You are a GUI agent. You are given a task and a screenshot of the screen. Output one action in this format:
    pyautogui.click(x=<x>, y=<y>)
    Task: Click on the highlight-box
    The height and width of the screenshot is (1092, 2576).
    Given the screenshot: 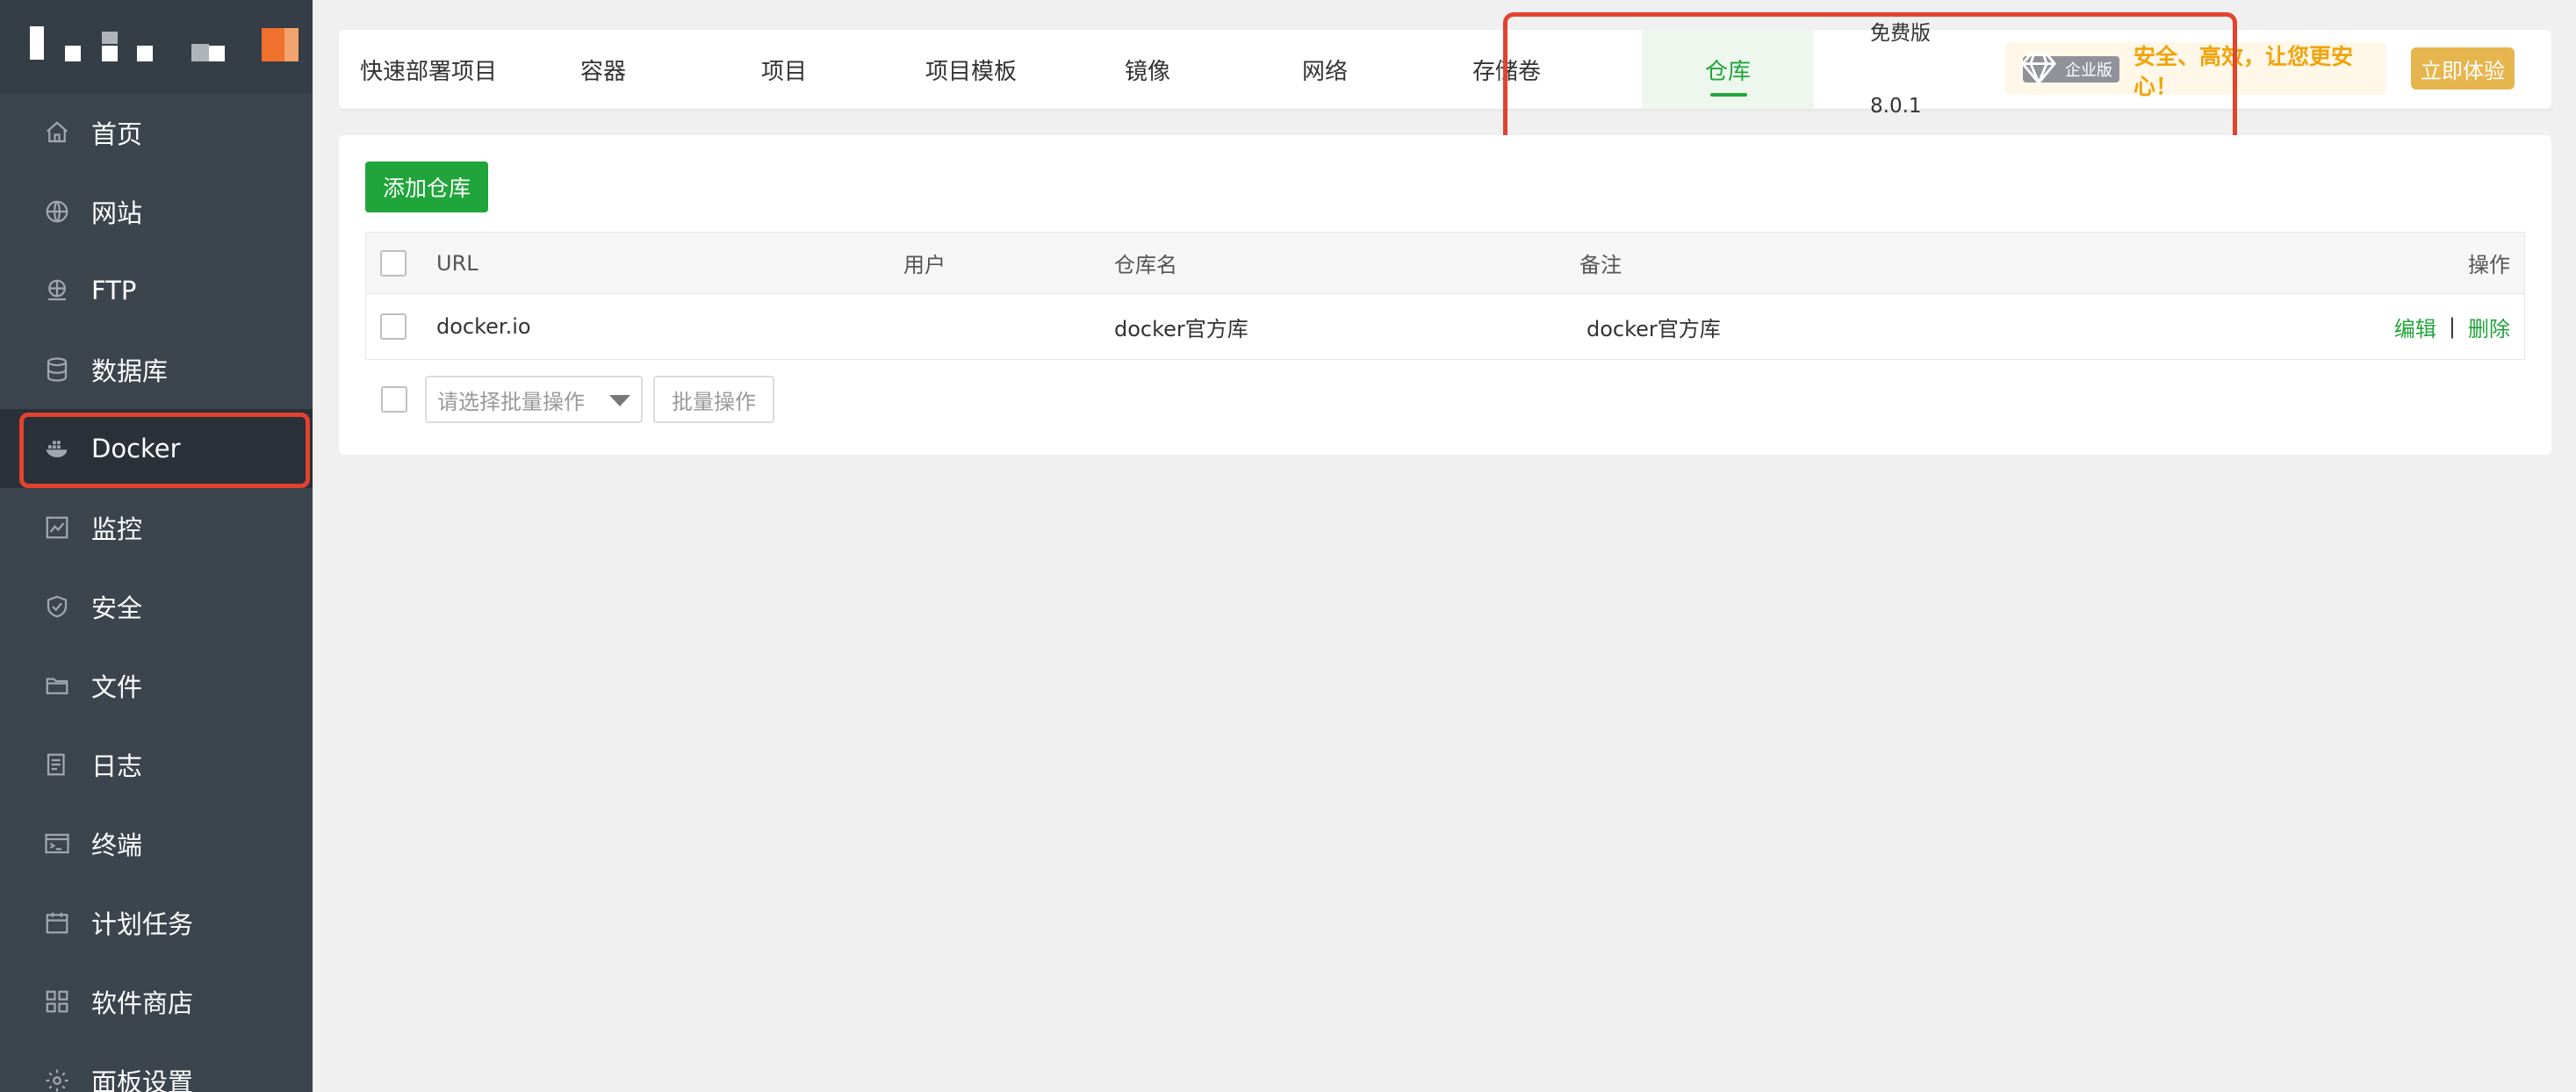 What is the action you would take?
    pyautogui.click(x=164, y=450)
    